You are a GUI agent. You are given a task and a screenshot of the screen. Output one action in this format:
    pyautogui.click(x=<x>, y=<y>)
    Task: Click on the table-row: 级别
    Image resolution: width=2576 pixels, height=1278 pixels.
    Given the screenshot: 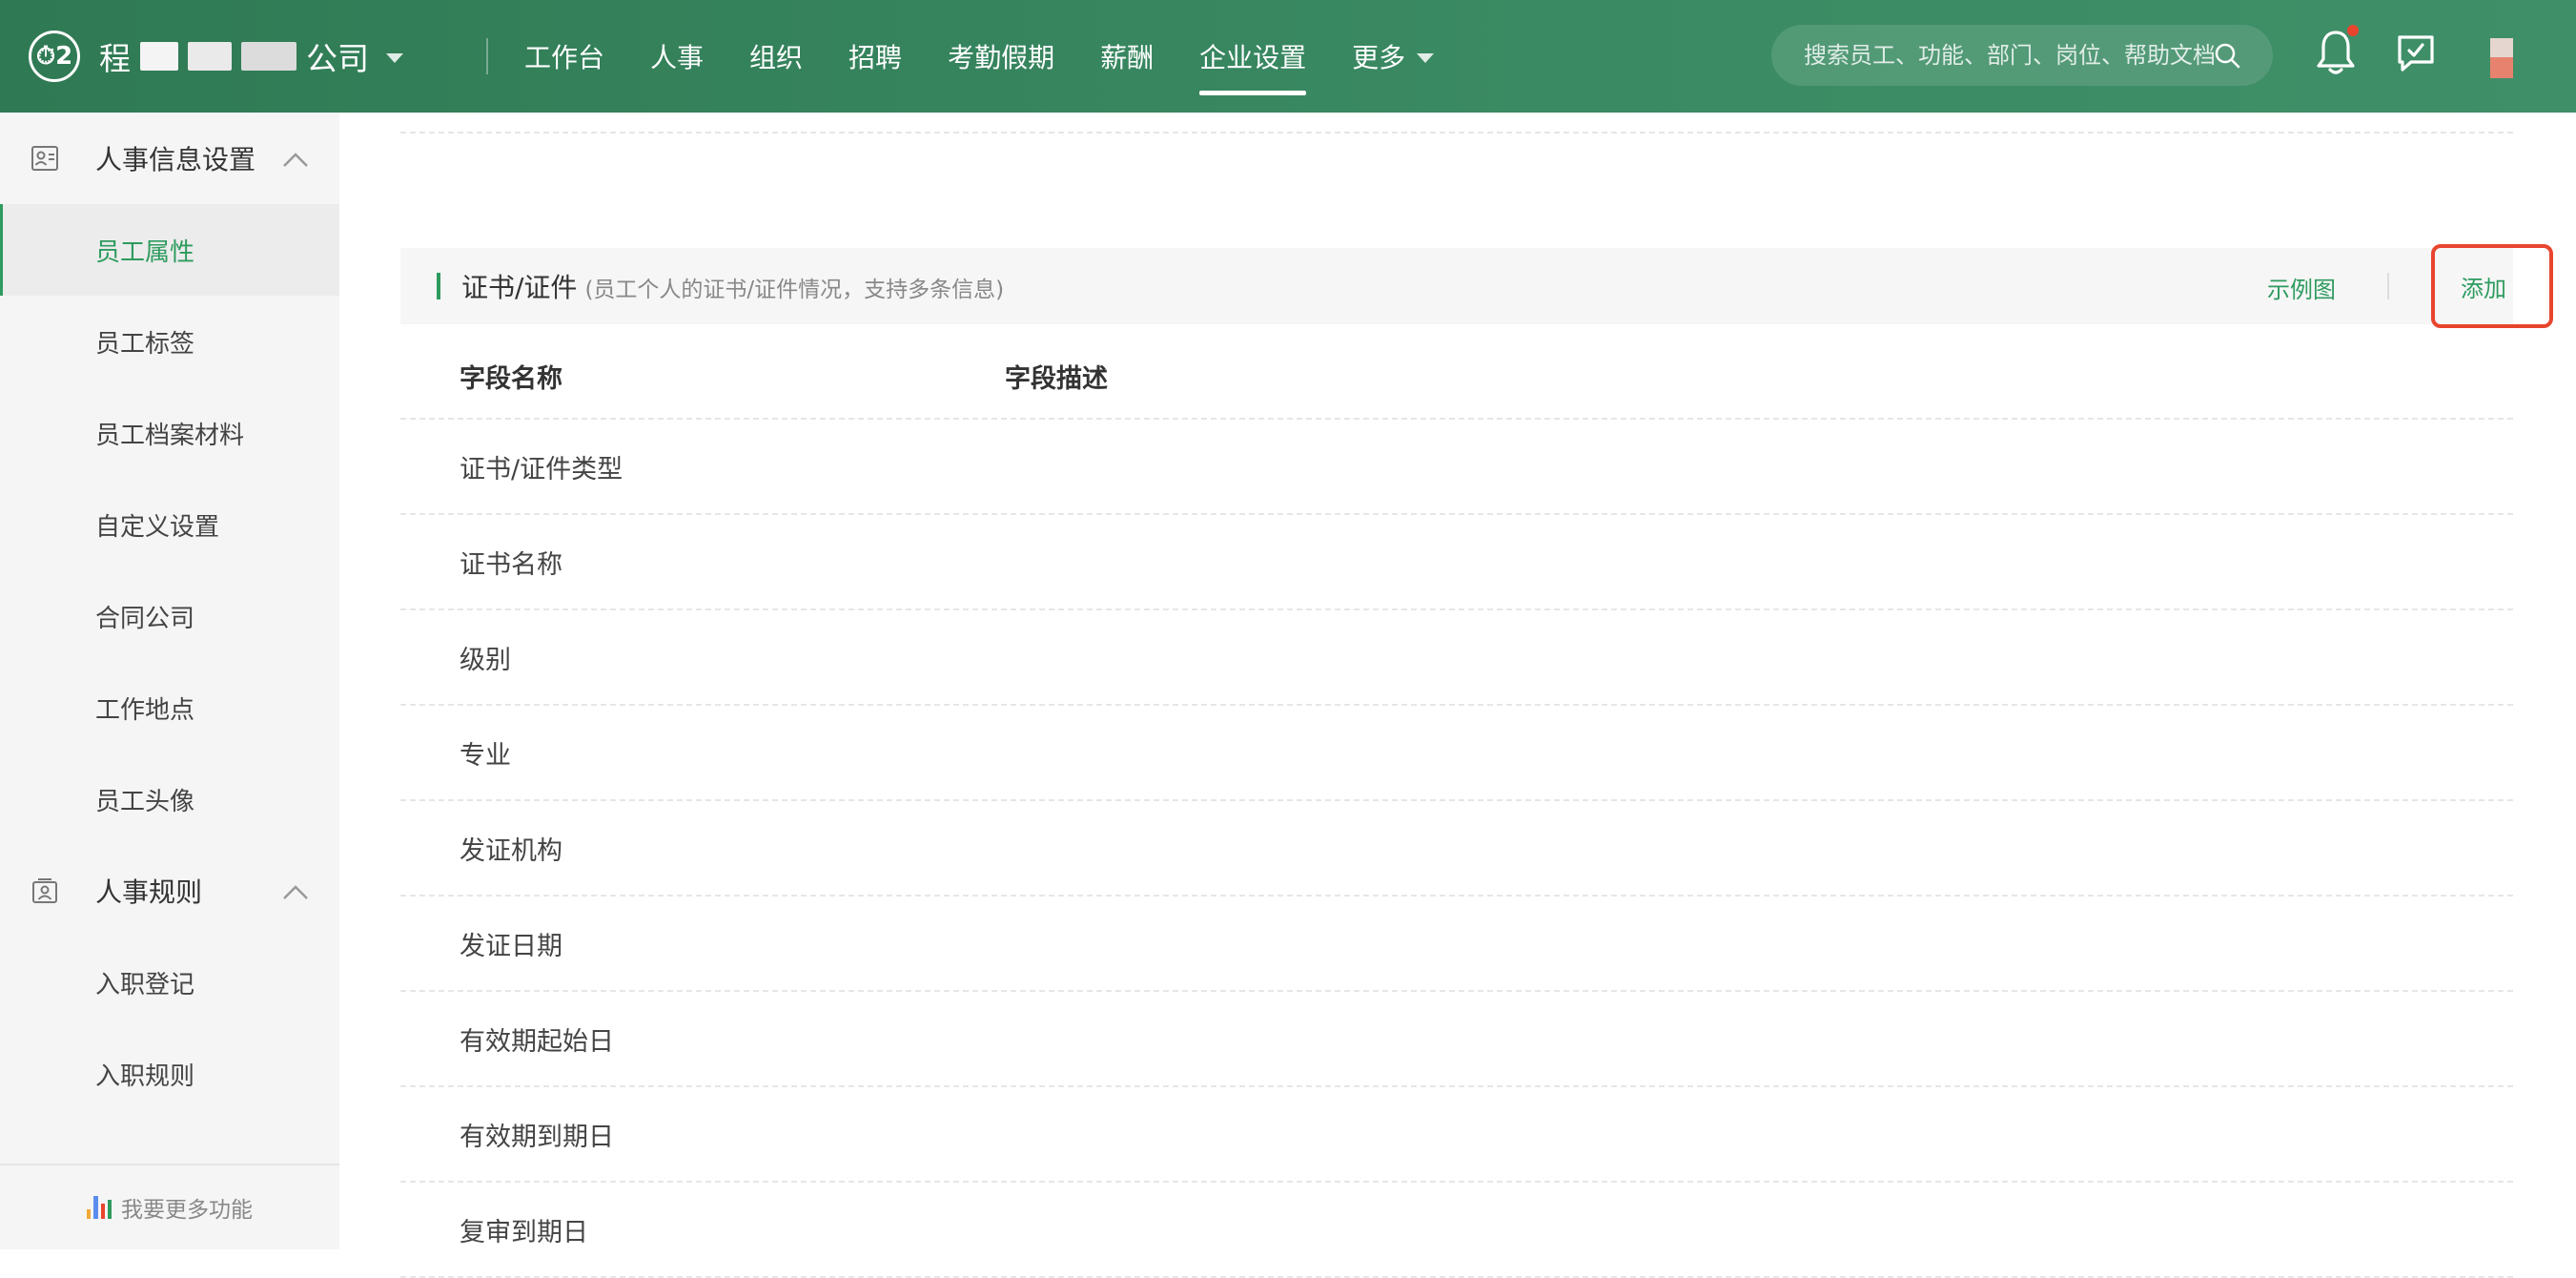 What is the action you would take?
    pyautogui.click(x=1457, y=658)
    